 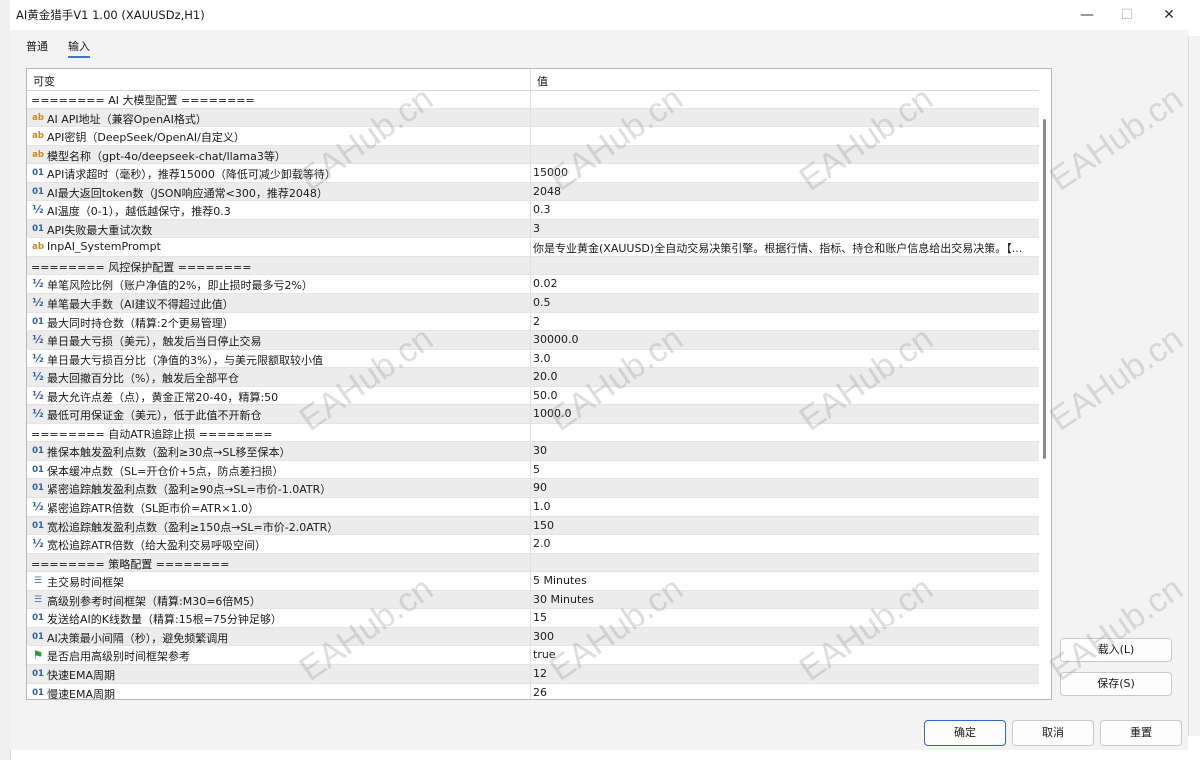 What do you see at coordinates (783, 191) in the screenshot?
I see `parameter-value: 2048` at bounding box center [783, 191].